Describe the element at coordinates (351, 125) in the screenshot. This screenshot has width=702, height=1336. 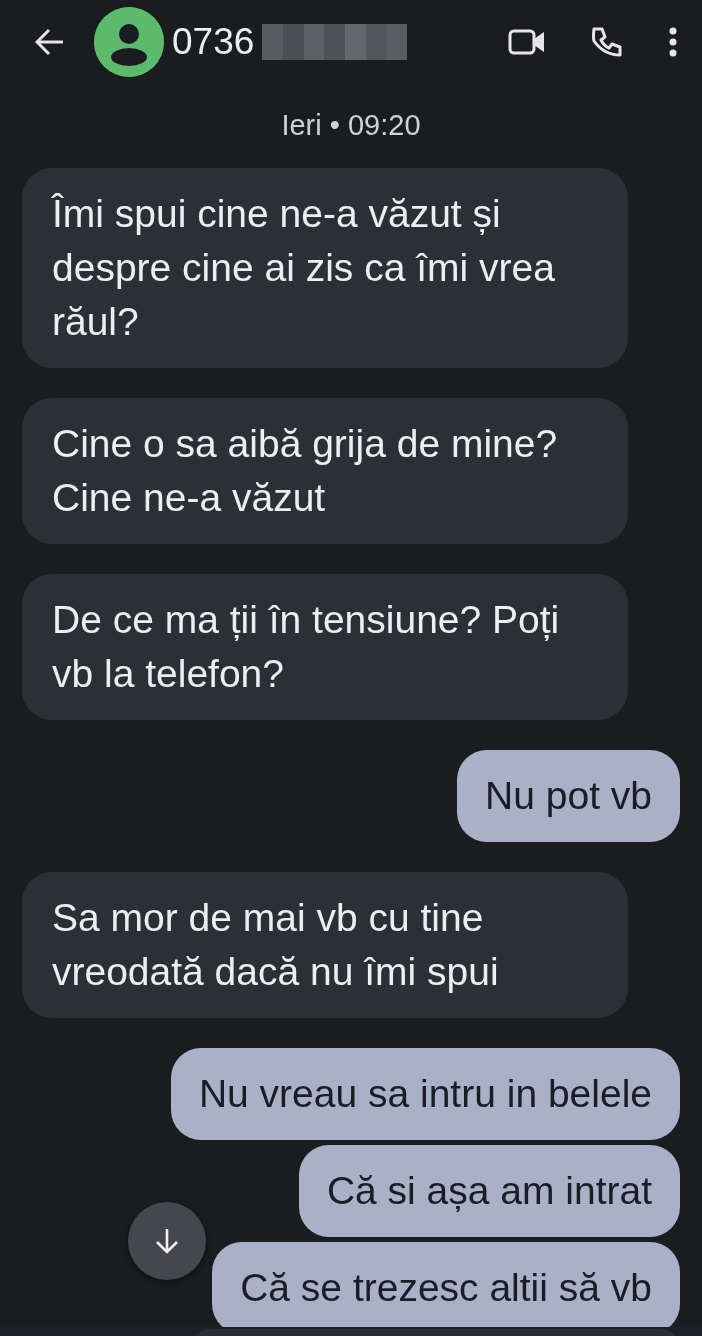
I see `timestamp: Ieri • 09:20` at that location.